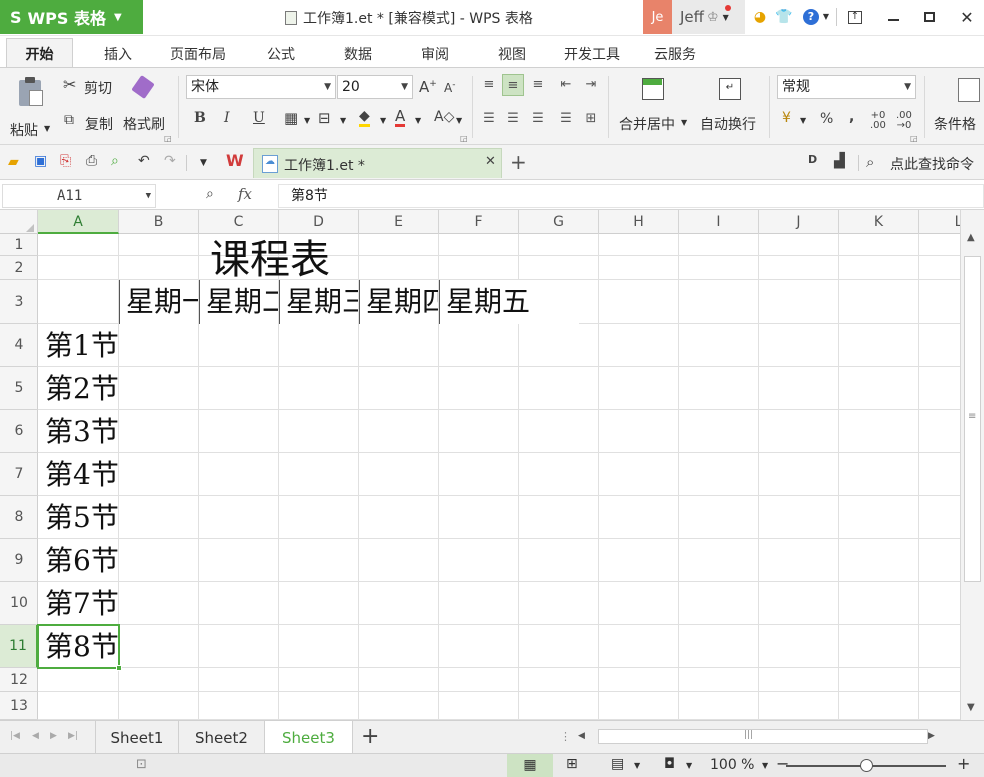 Image resolution: width=984 pixels, height=777 pixels. Describe the element at coordinates (428, 87) in the screenshot. I see `increase-font-icon: A+` at that location.